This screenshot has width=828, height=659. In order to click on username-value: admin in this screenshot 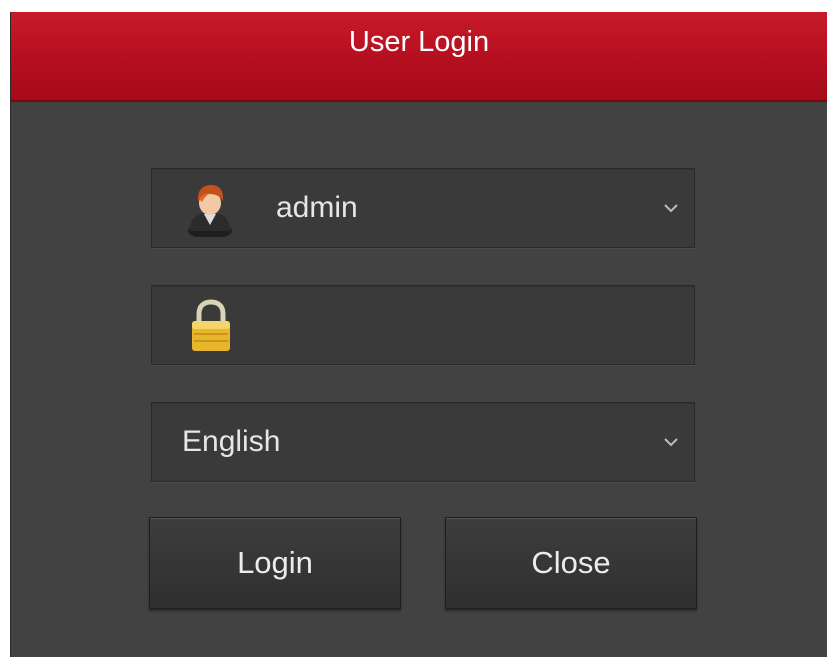, I will do `click(317, 207)`.